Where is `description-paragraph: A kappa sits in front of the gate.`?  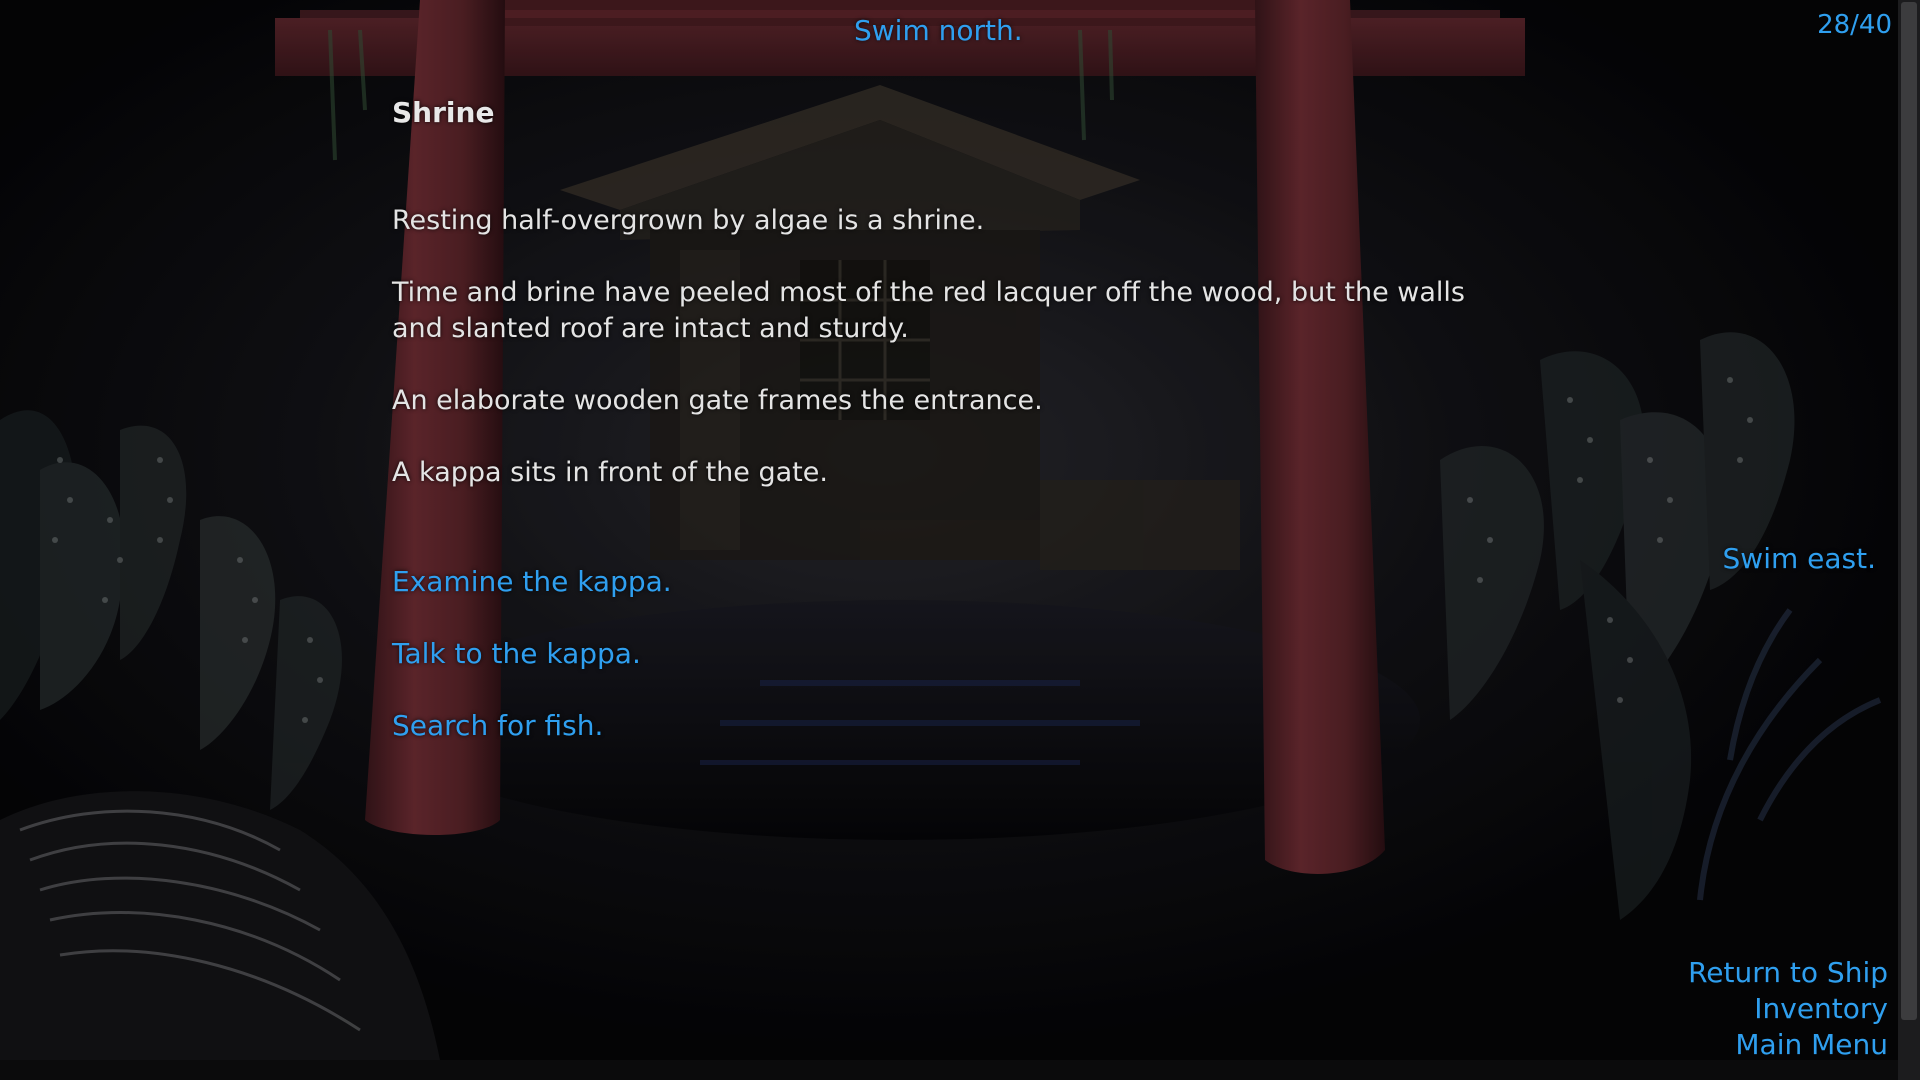 description-paragraph: A kappa sits in front of the gate. is located at coordinates (610, 472).